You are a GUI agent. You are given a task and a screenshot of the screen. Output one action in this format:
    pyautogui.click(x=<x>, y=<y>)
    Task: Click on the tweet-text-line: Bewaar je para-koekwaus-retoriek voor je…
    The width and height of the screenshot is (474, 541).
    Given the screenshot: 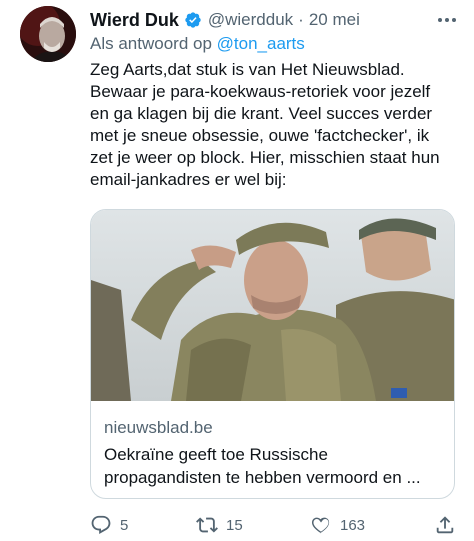 What is the action you would take?
    pyautogui.click(x=260, y=91)
    